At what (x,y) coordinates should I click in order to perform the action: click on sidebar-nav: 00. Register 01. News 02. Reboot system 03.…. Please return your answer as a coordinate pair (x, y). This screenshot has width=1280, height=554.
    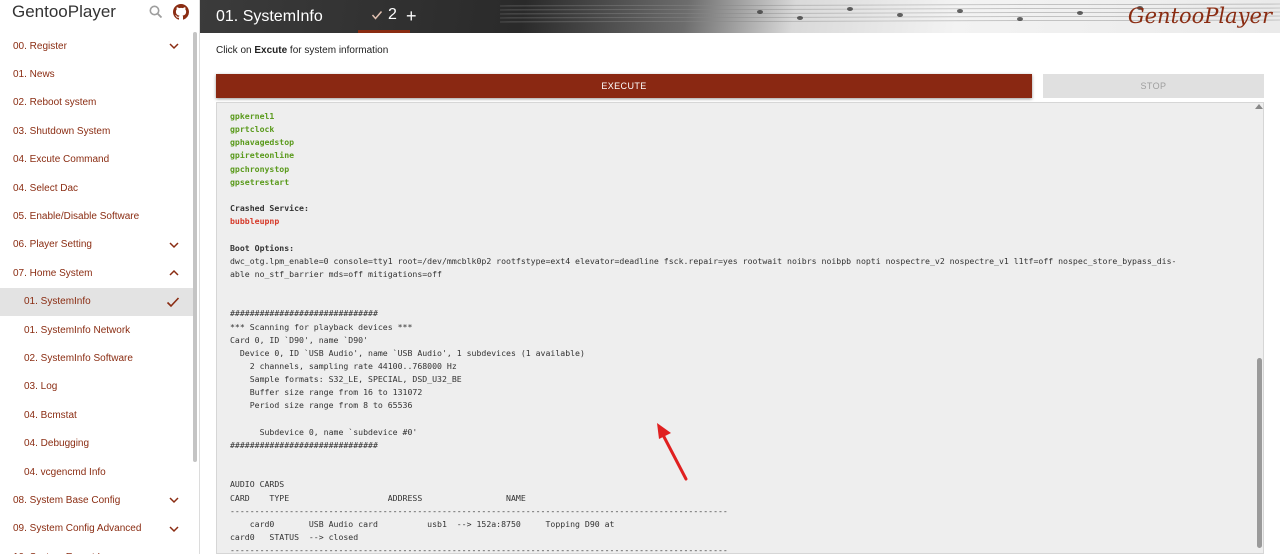
    Looking at the image, I should click on (96, 293).